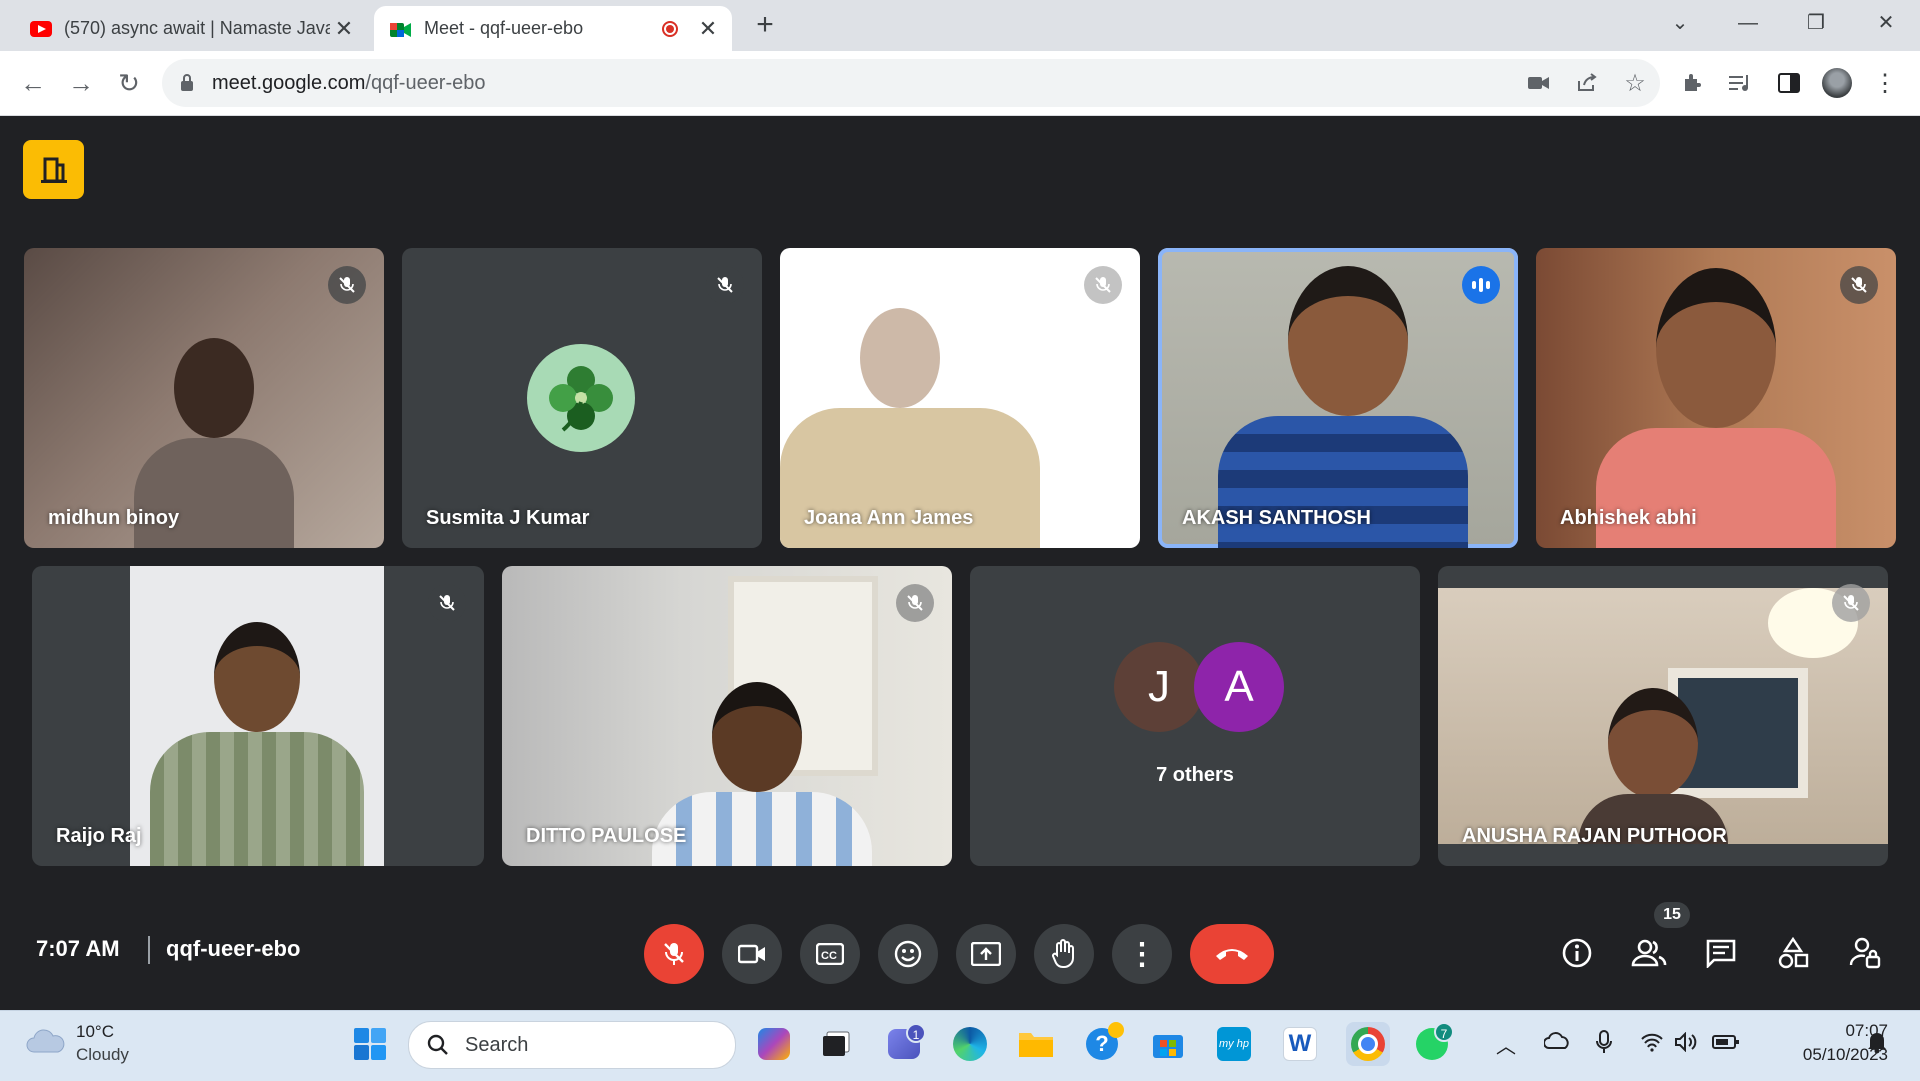 The width and height of the screenshot is (1920, 1081). Describe the element at coordinates (1234, 1044) in the screenshot. I see `myhp-icon: my hp` at that location.